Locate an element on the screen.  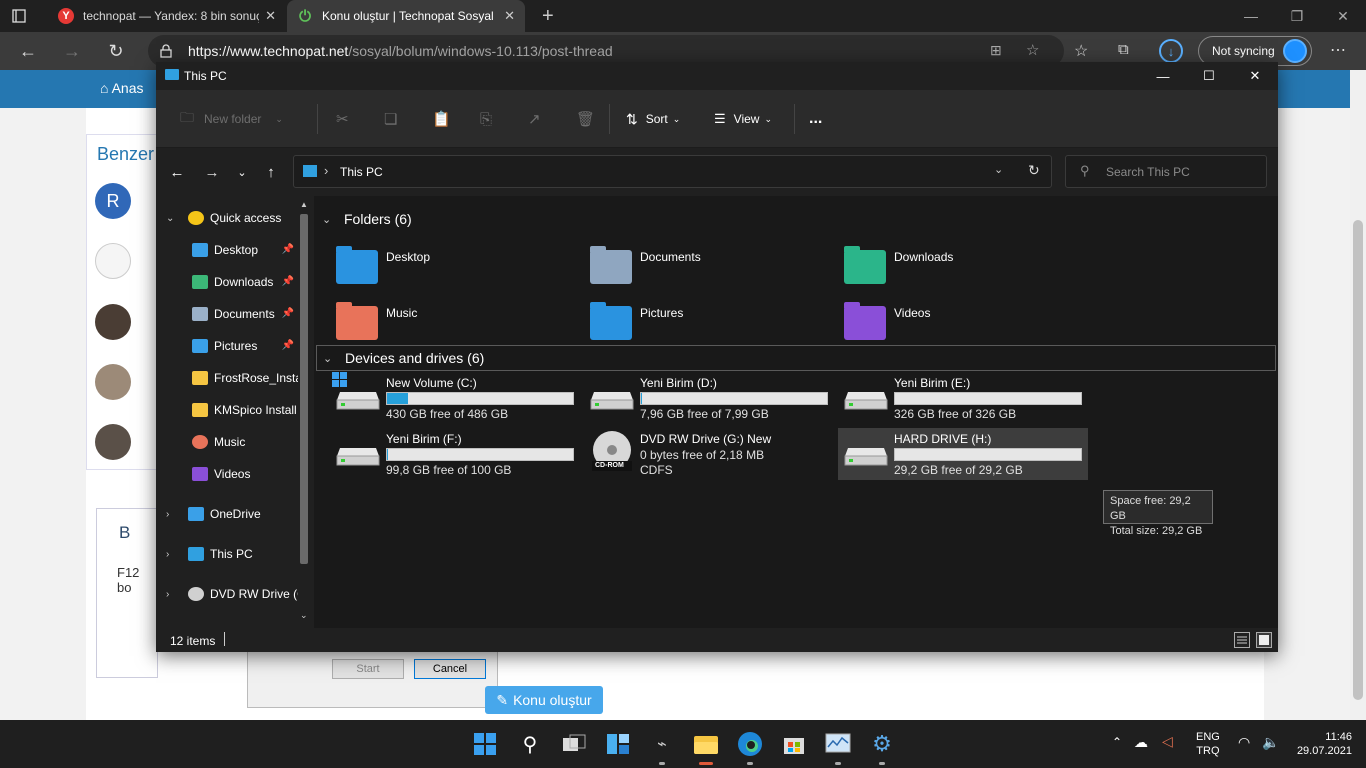
nav-pane-scrollbar: ▲ ⌄ is located at coordinates (304, 410).